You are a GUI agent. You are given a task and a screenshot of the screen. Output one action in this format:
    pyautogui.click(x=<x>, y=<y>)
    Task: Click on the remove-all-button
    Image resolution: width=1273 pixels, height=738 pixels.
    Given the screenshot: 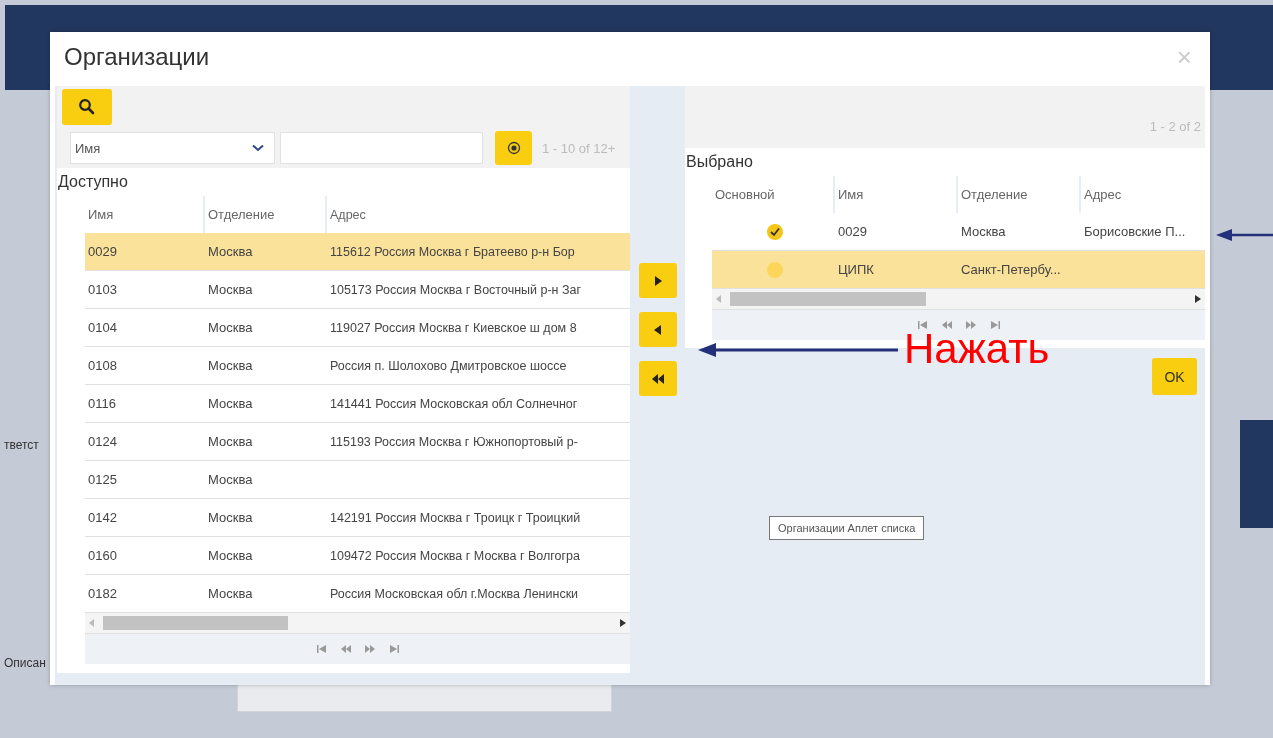 What is the action you would take?
    pyautogui.click(x=657, y=378)
    